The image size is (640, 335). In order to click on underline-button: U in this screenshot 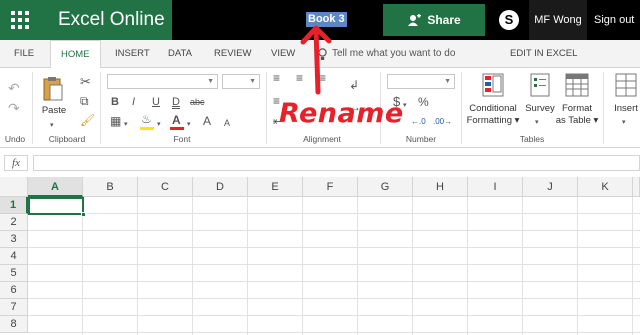, I will do `click(156, 102)`.